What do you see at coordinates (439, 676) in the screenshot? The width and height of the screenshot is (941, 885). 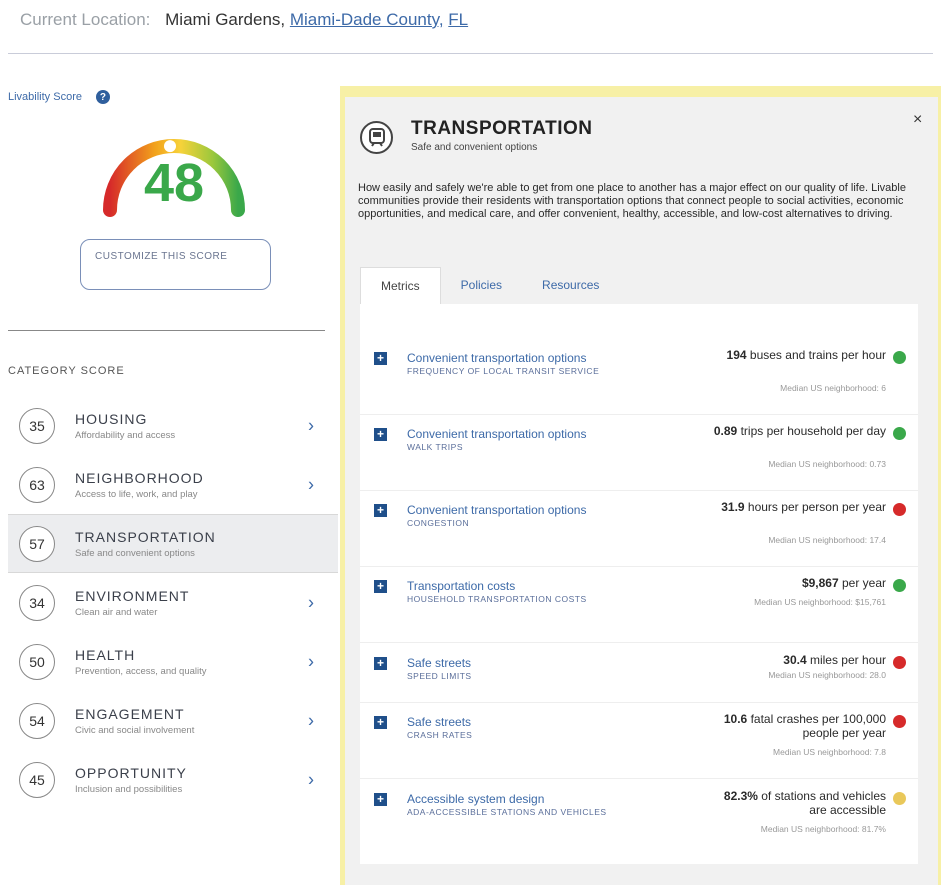 I see `metric-subtitle: SPEED LIMITS` at bounding box center [439, 676].